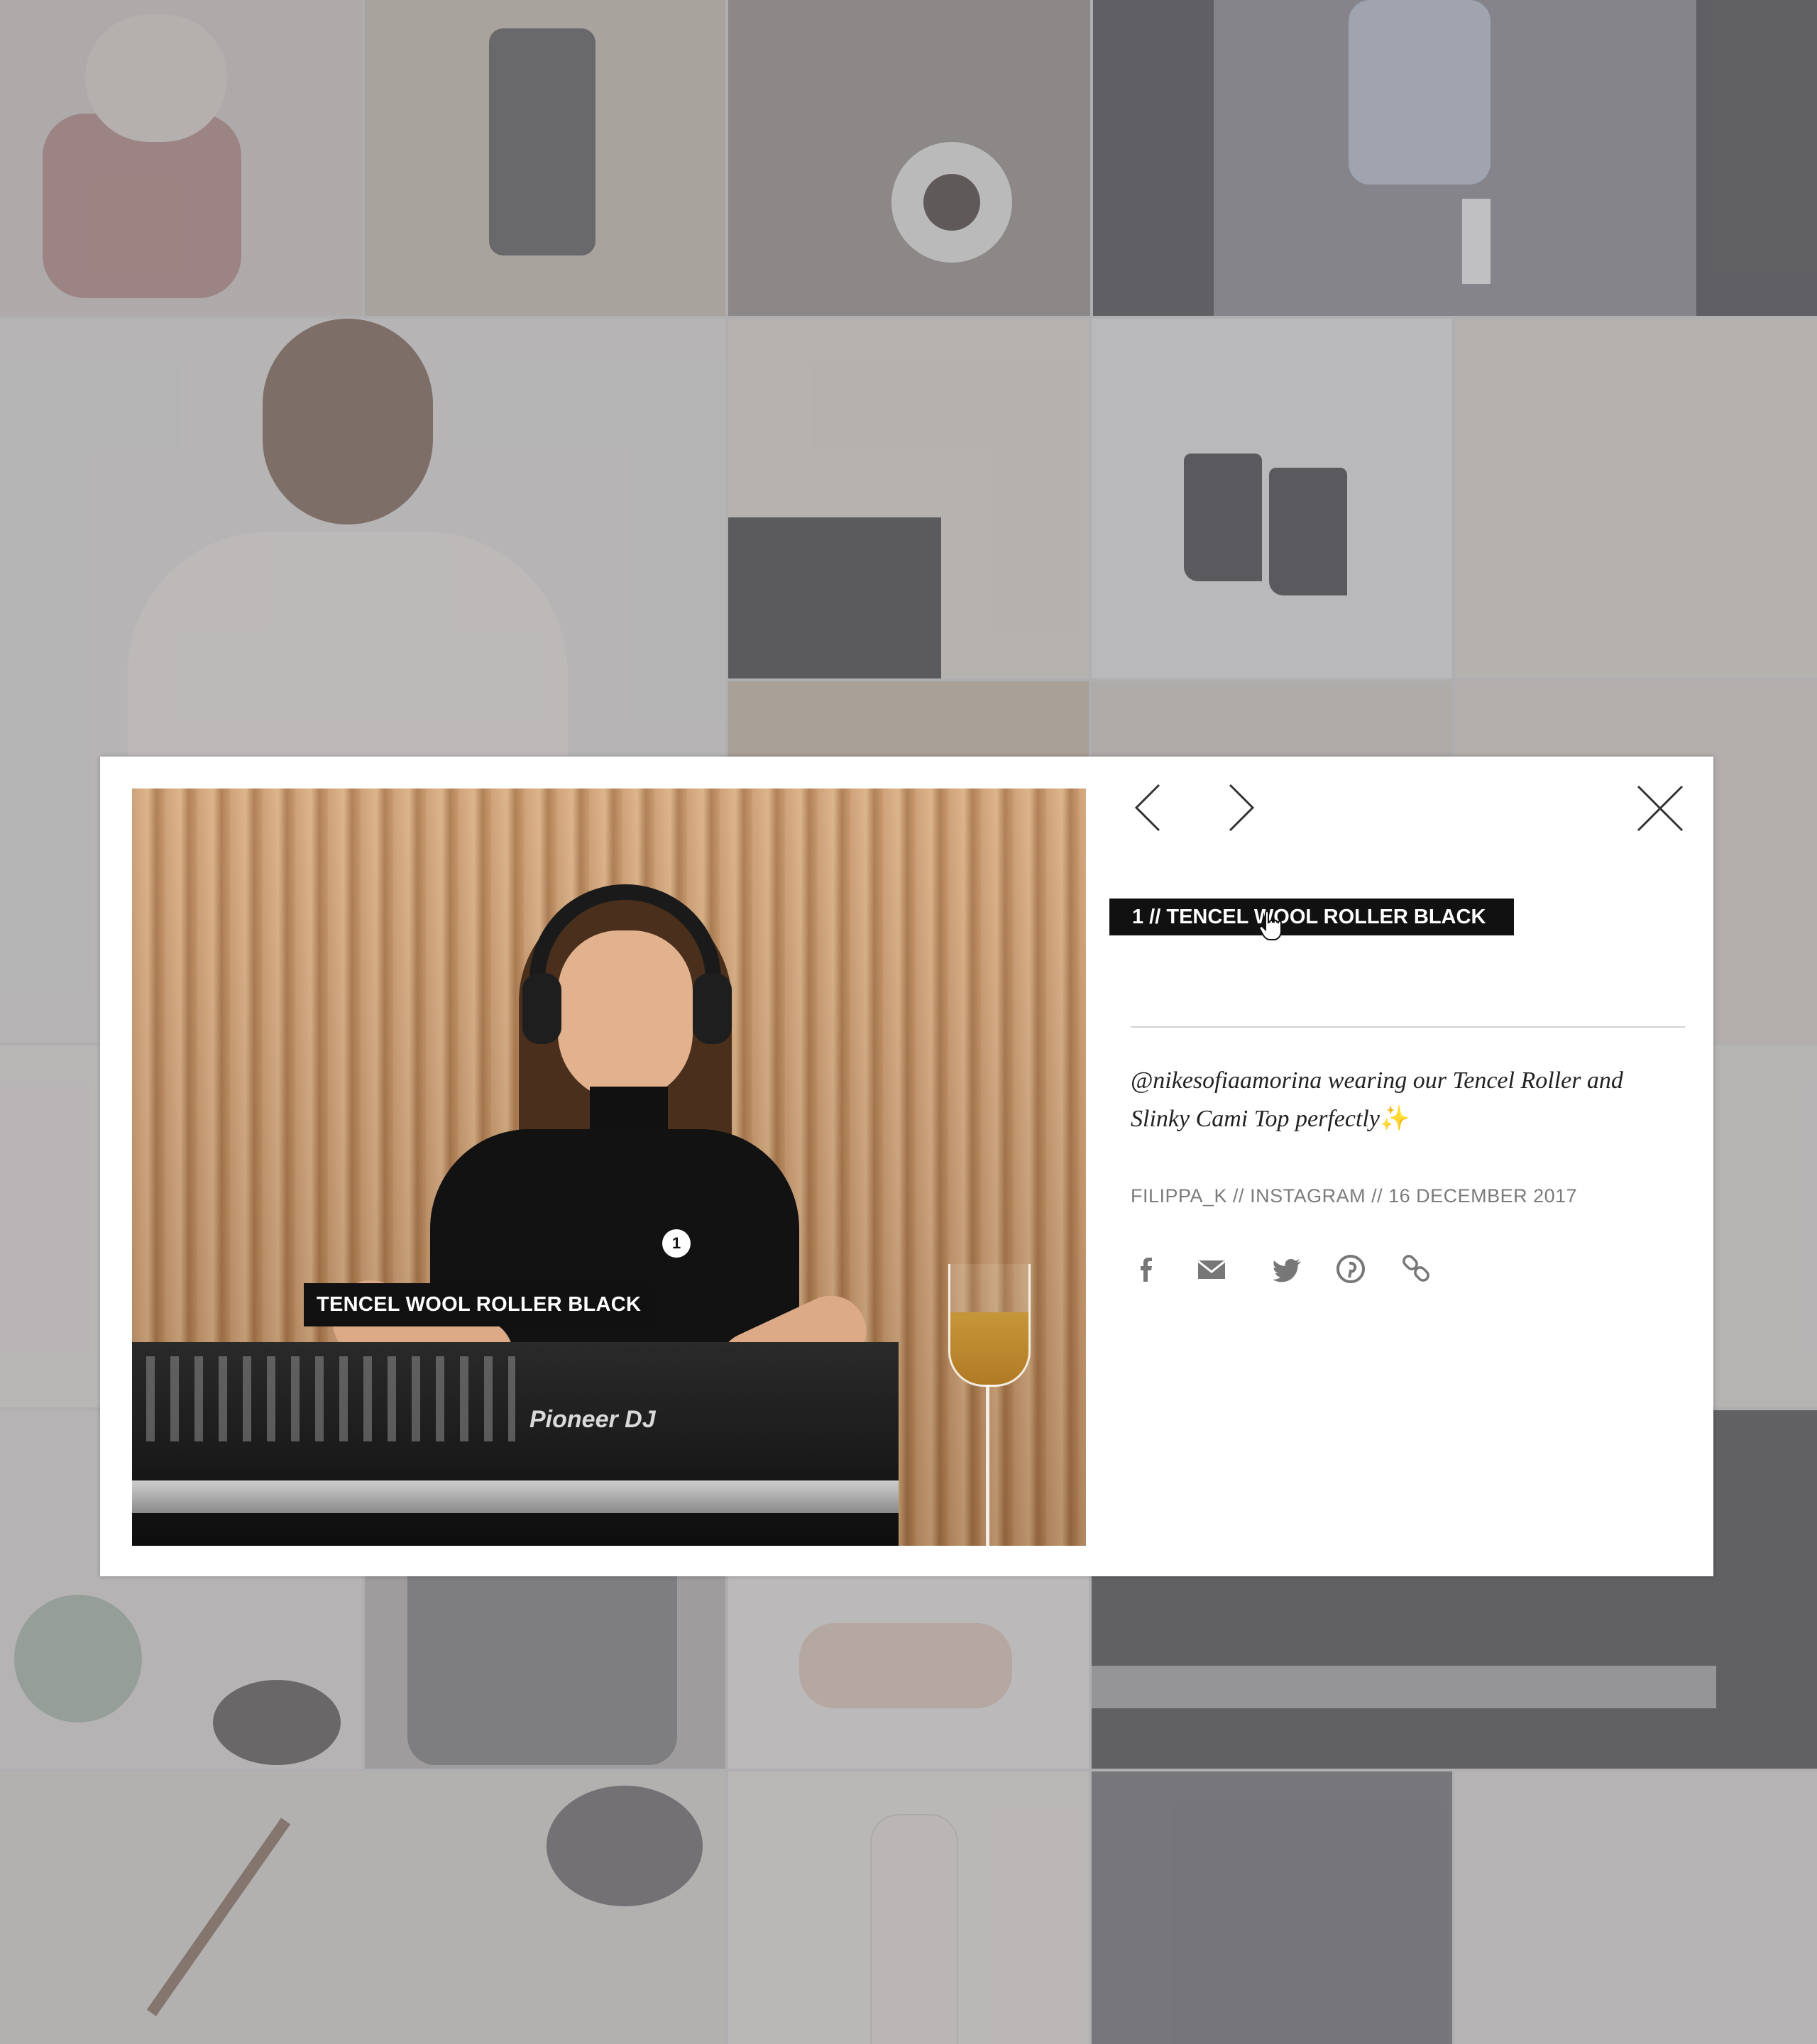 The width and height of the screenshot is (1817, 2044). I want to click on mixer-brand-label: Pioneer DJ, so click(592, 1419).